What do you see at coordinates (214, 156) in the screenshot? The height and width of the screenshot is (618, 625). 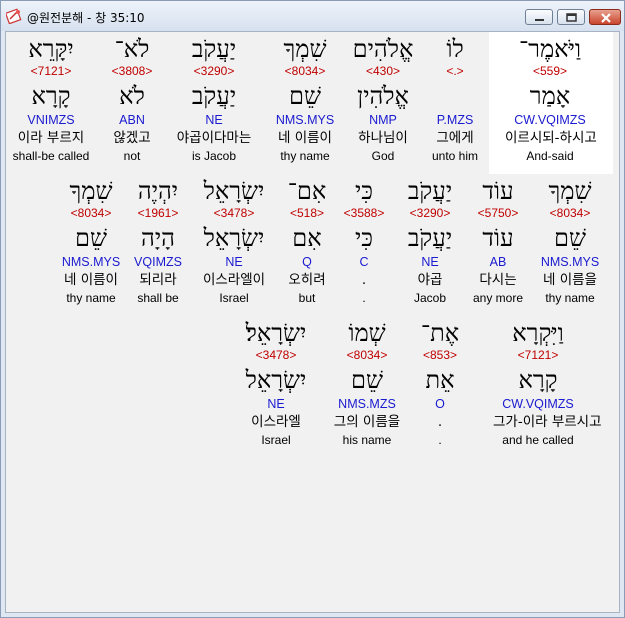 I see `english-gloss: is Jacob` at bounding box center [214, 156].